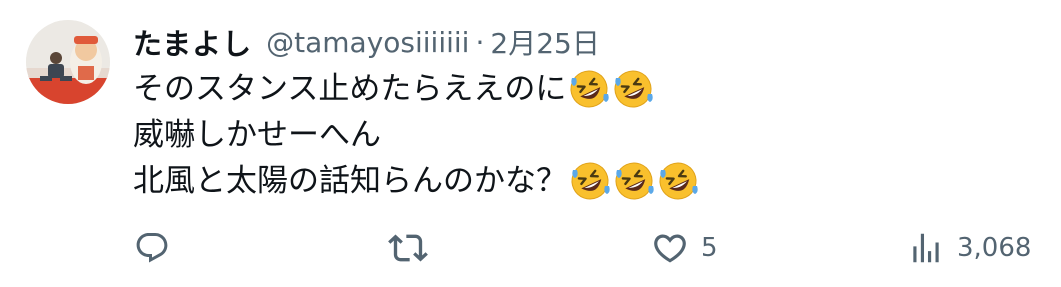 The image size is (1061, 287). What do you see at coordinates (670, 248) in the screenshot?
I see `heart-icon` at bounding box center [670, 248].